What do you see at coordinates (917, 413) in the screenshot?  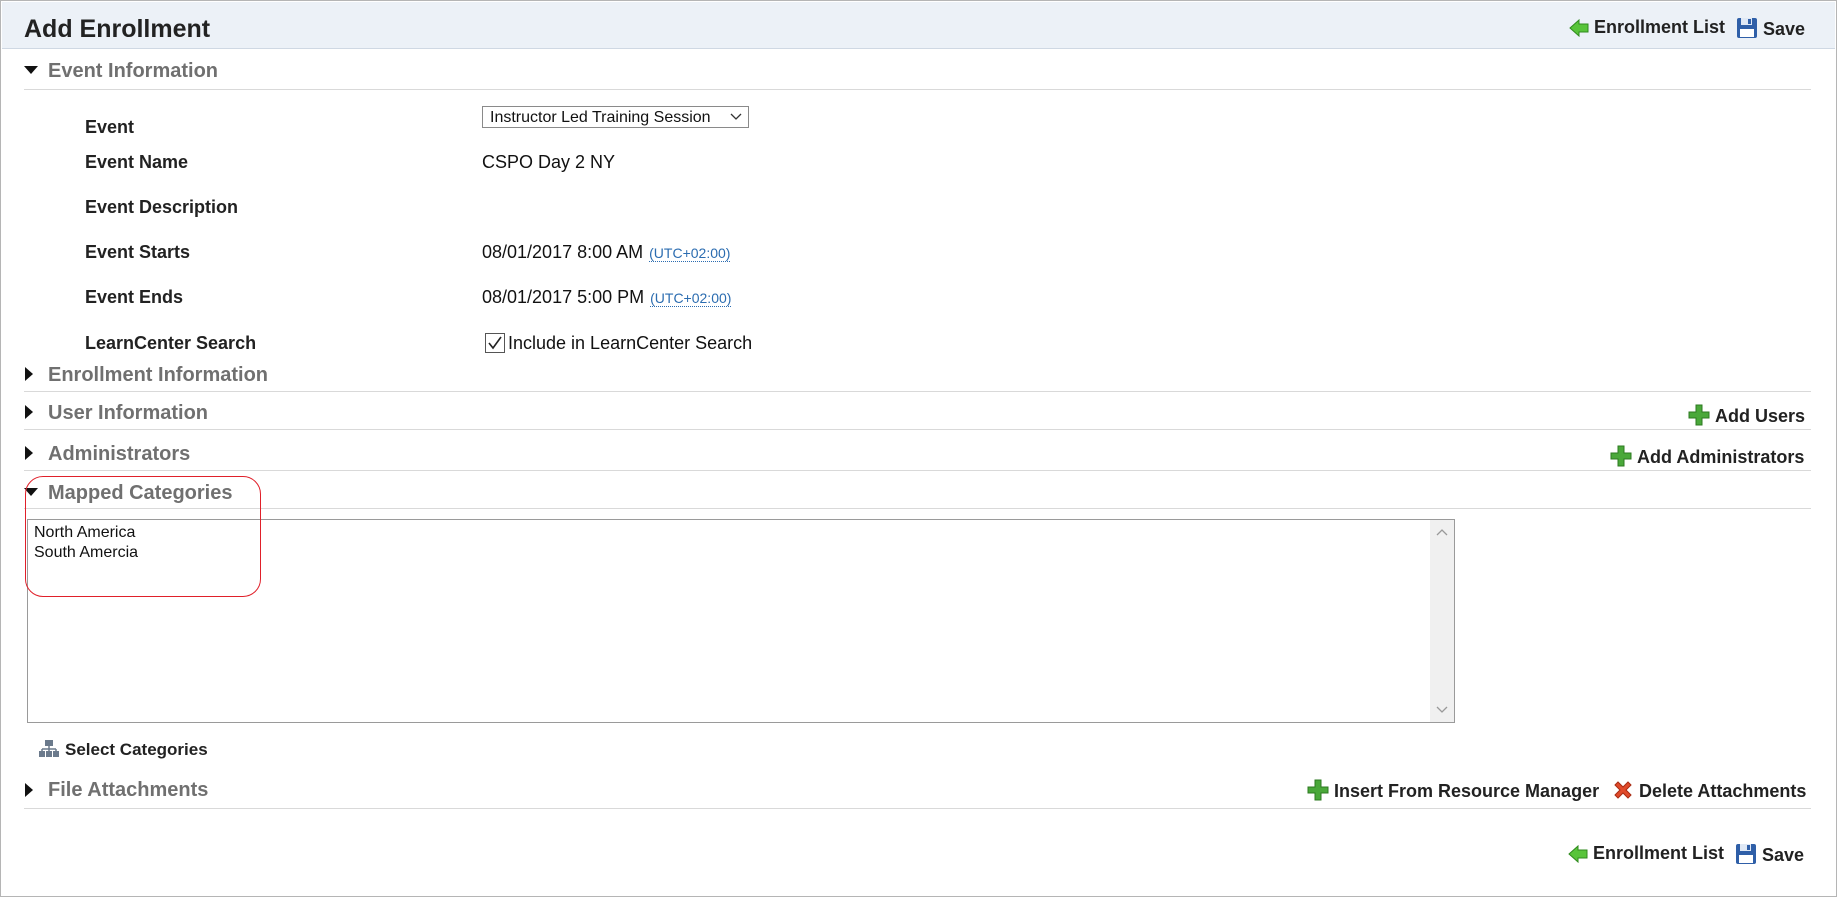 I see `section-user-information: User Information` at bounding box center [917, 413].